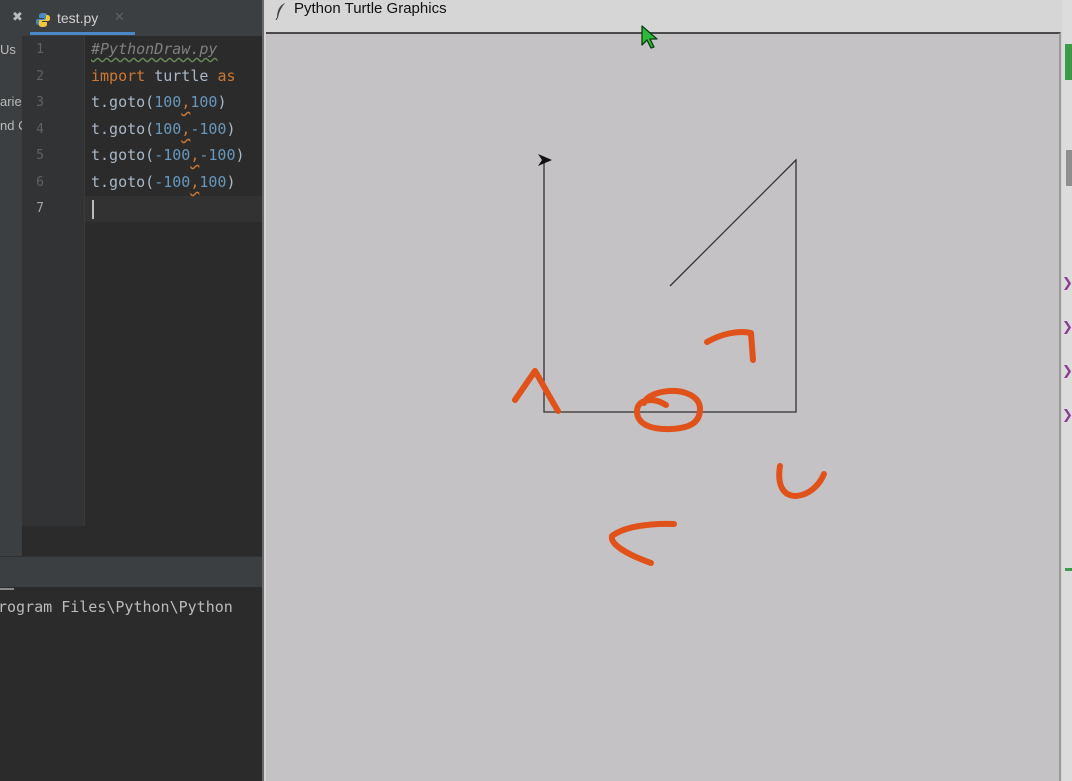  Describe the element at coordinates (173, 209) in the screenshot. I see `current-line-highlight` at that location.